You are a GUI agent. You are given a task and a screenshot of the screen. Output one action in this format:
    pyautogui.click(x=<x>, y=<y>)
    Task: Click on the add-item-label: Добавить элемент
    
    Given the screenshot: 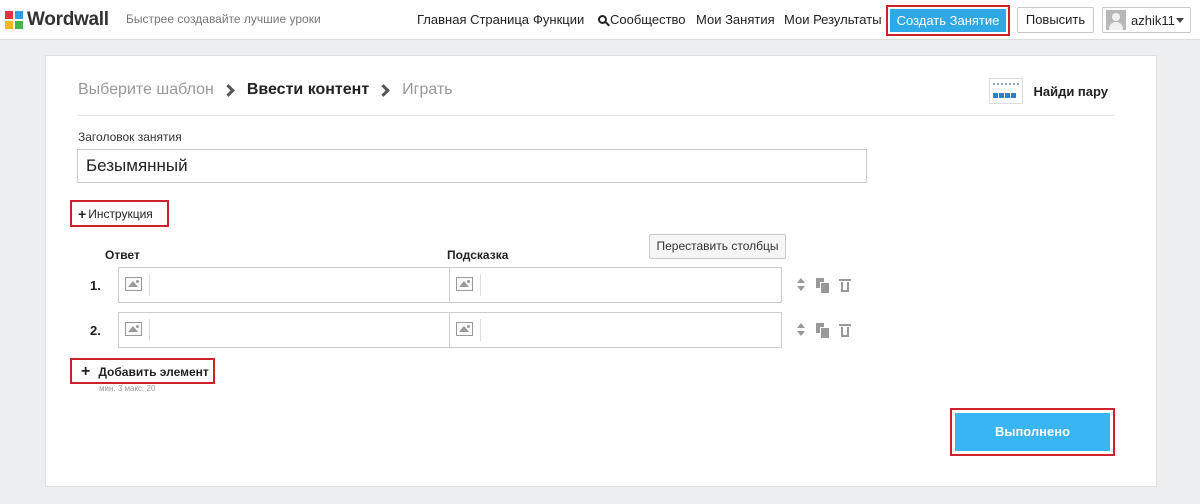 What is the action you would take?
    pyautogui.click(x=153, y=372)
    